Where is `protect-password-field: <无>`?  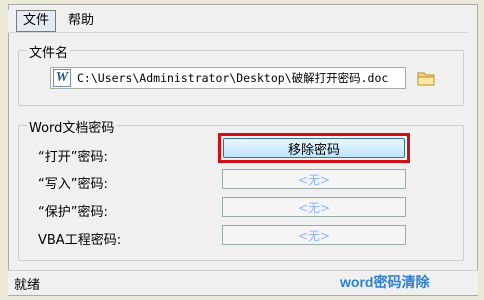 protect-password-field: <无> is located at coordinates (314, 207).